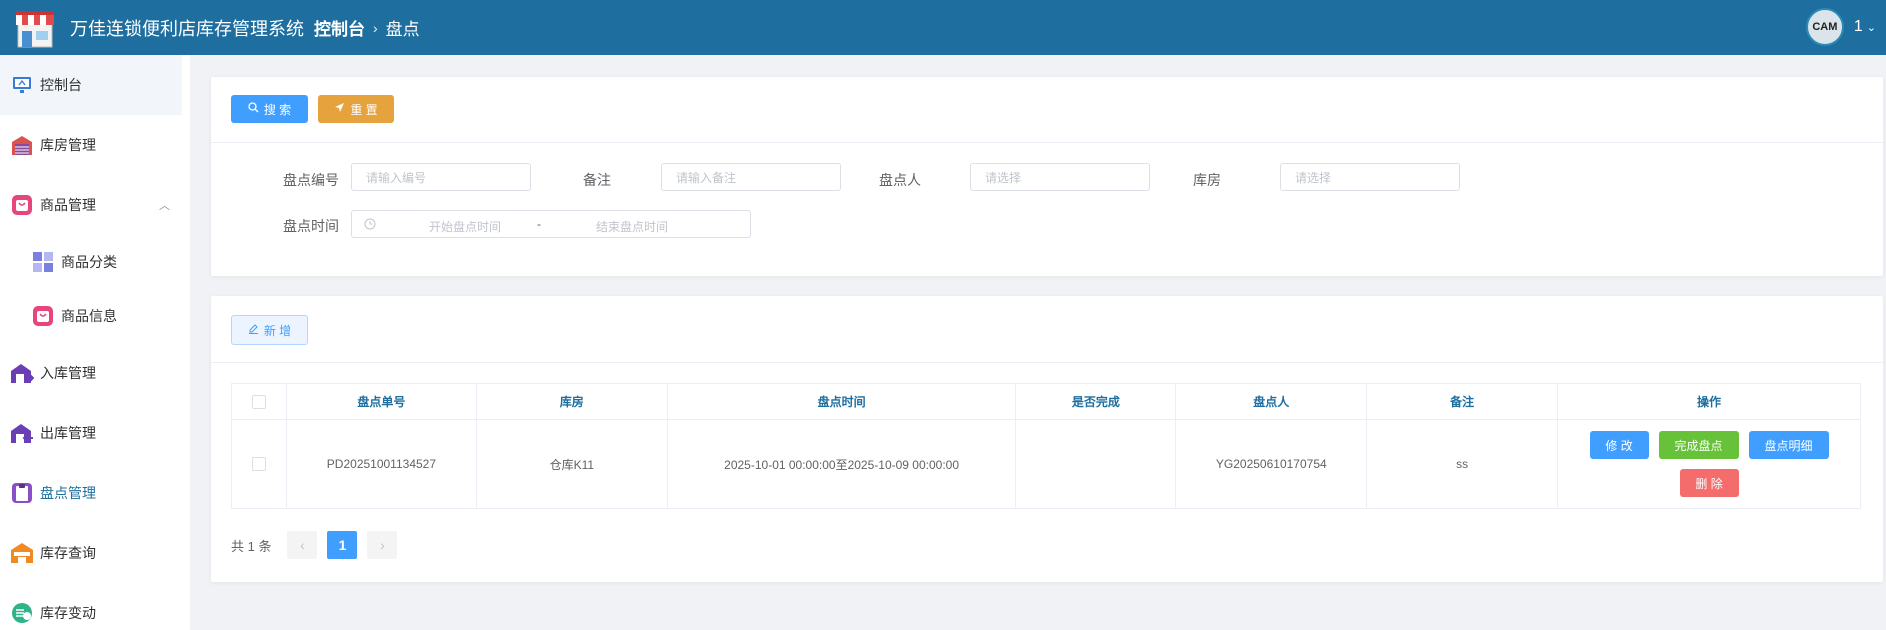 This screenshot has width=1886, height=630. What do you see at coordinates (382, 545) in the screenshot?
I see `next-page-button: ›` at bounding box center [382, 545].